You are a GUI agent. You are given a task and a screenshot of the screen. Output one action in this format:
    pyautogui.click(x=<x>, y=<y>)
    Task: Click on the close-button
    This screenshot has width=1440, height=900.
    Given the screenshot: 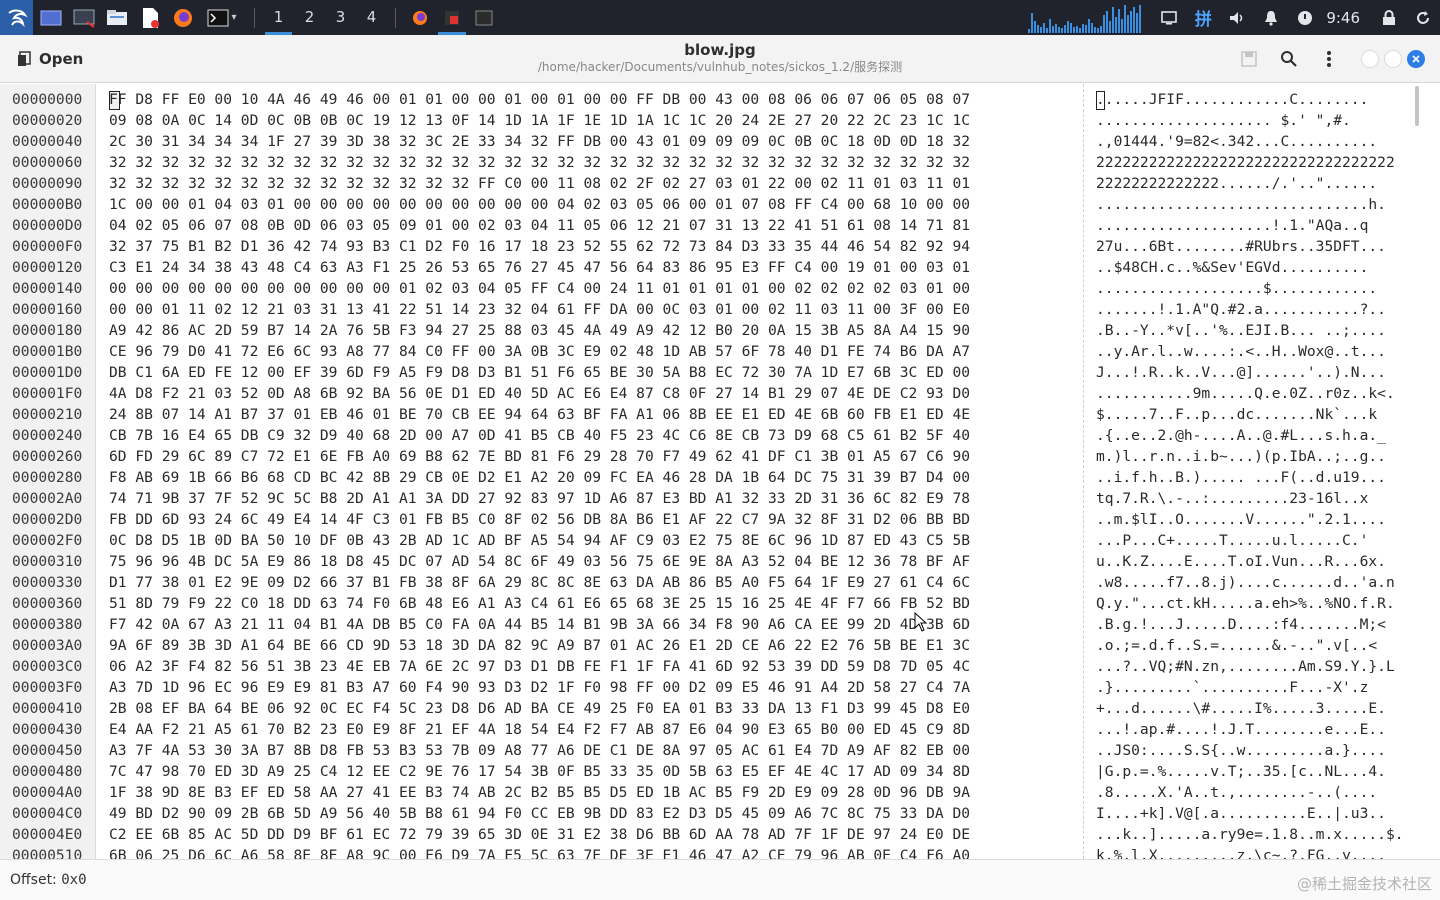 What is the action you would take?
    pyautogui.click(x=1416, y=59)
    